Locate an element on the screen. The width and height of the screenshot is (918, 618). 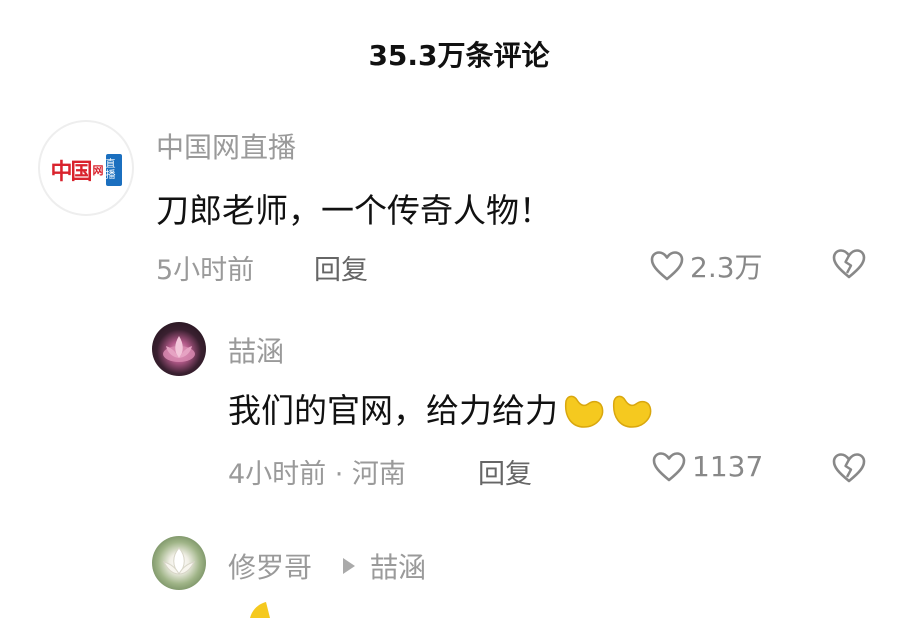
flexed-biceps-emoji is located at coordinates (608, 413).